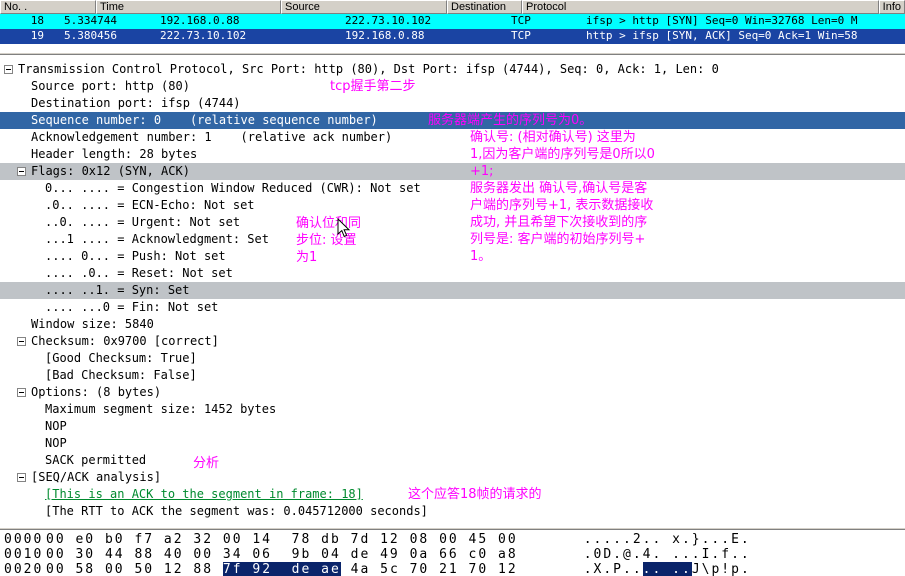  I want to click on hex-offset: 0020, so click(24, 569).